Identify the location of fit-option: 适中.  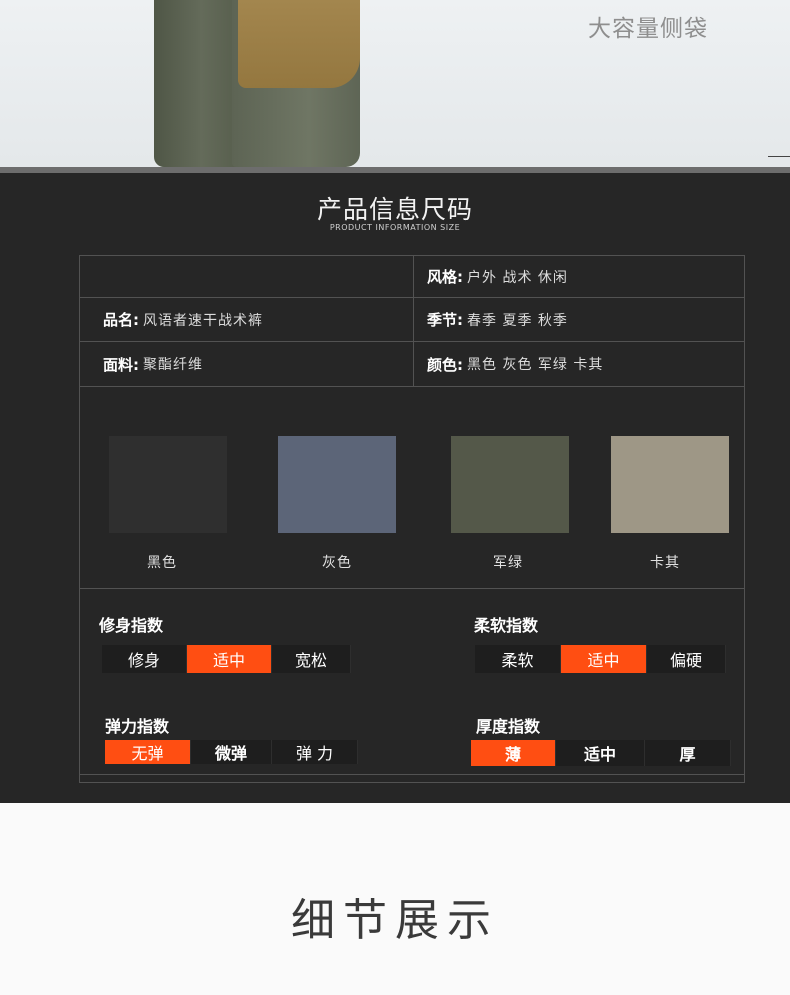
(229, 659).